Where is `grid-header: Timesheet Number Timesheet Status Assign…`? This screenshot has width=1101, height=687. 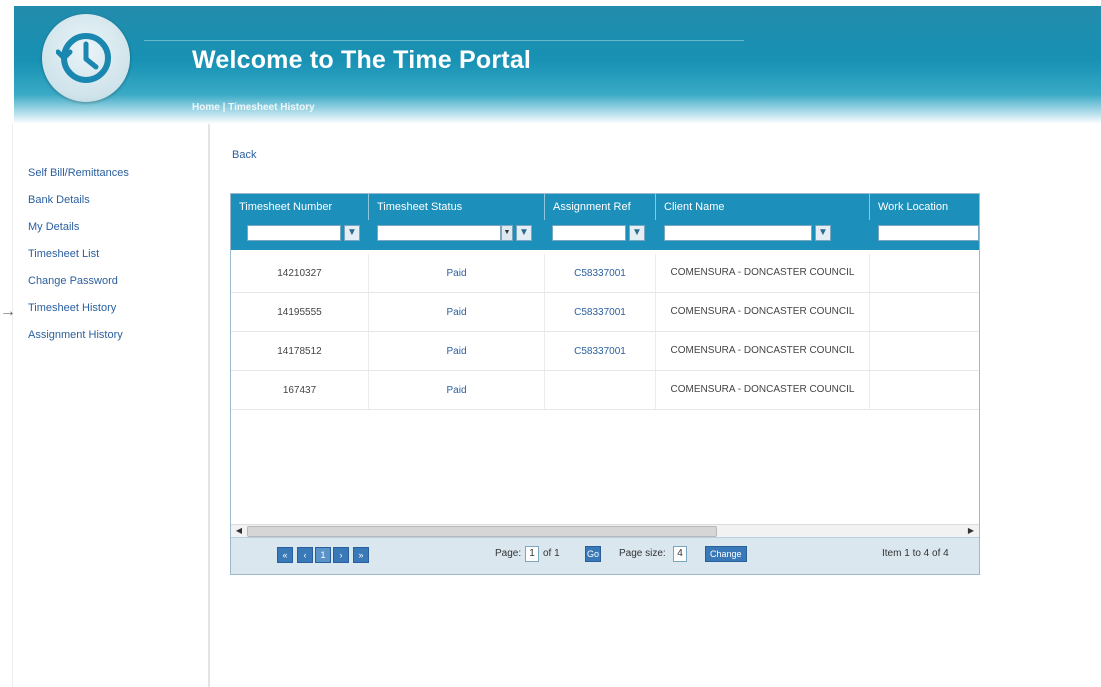 grid-header: Timesheet Number Timesheet Status Assign… is located at coordinates (605, 222).